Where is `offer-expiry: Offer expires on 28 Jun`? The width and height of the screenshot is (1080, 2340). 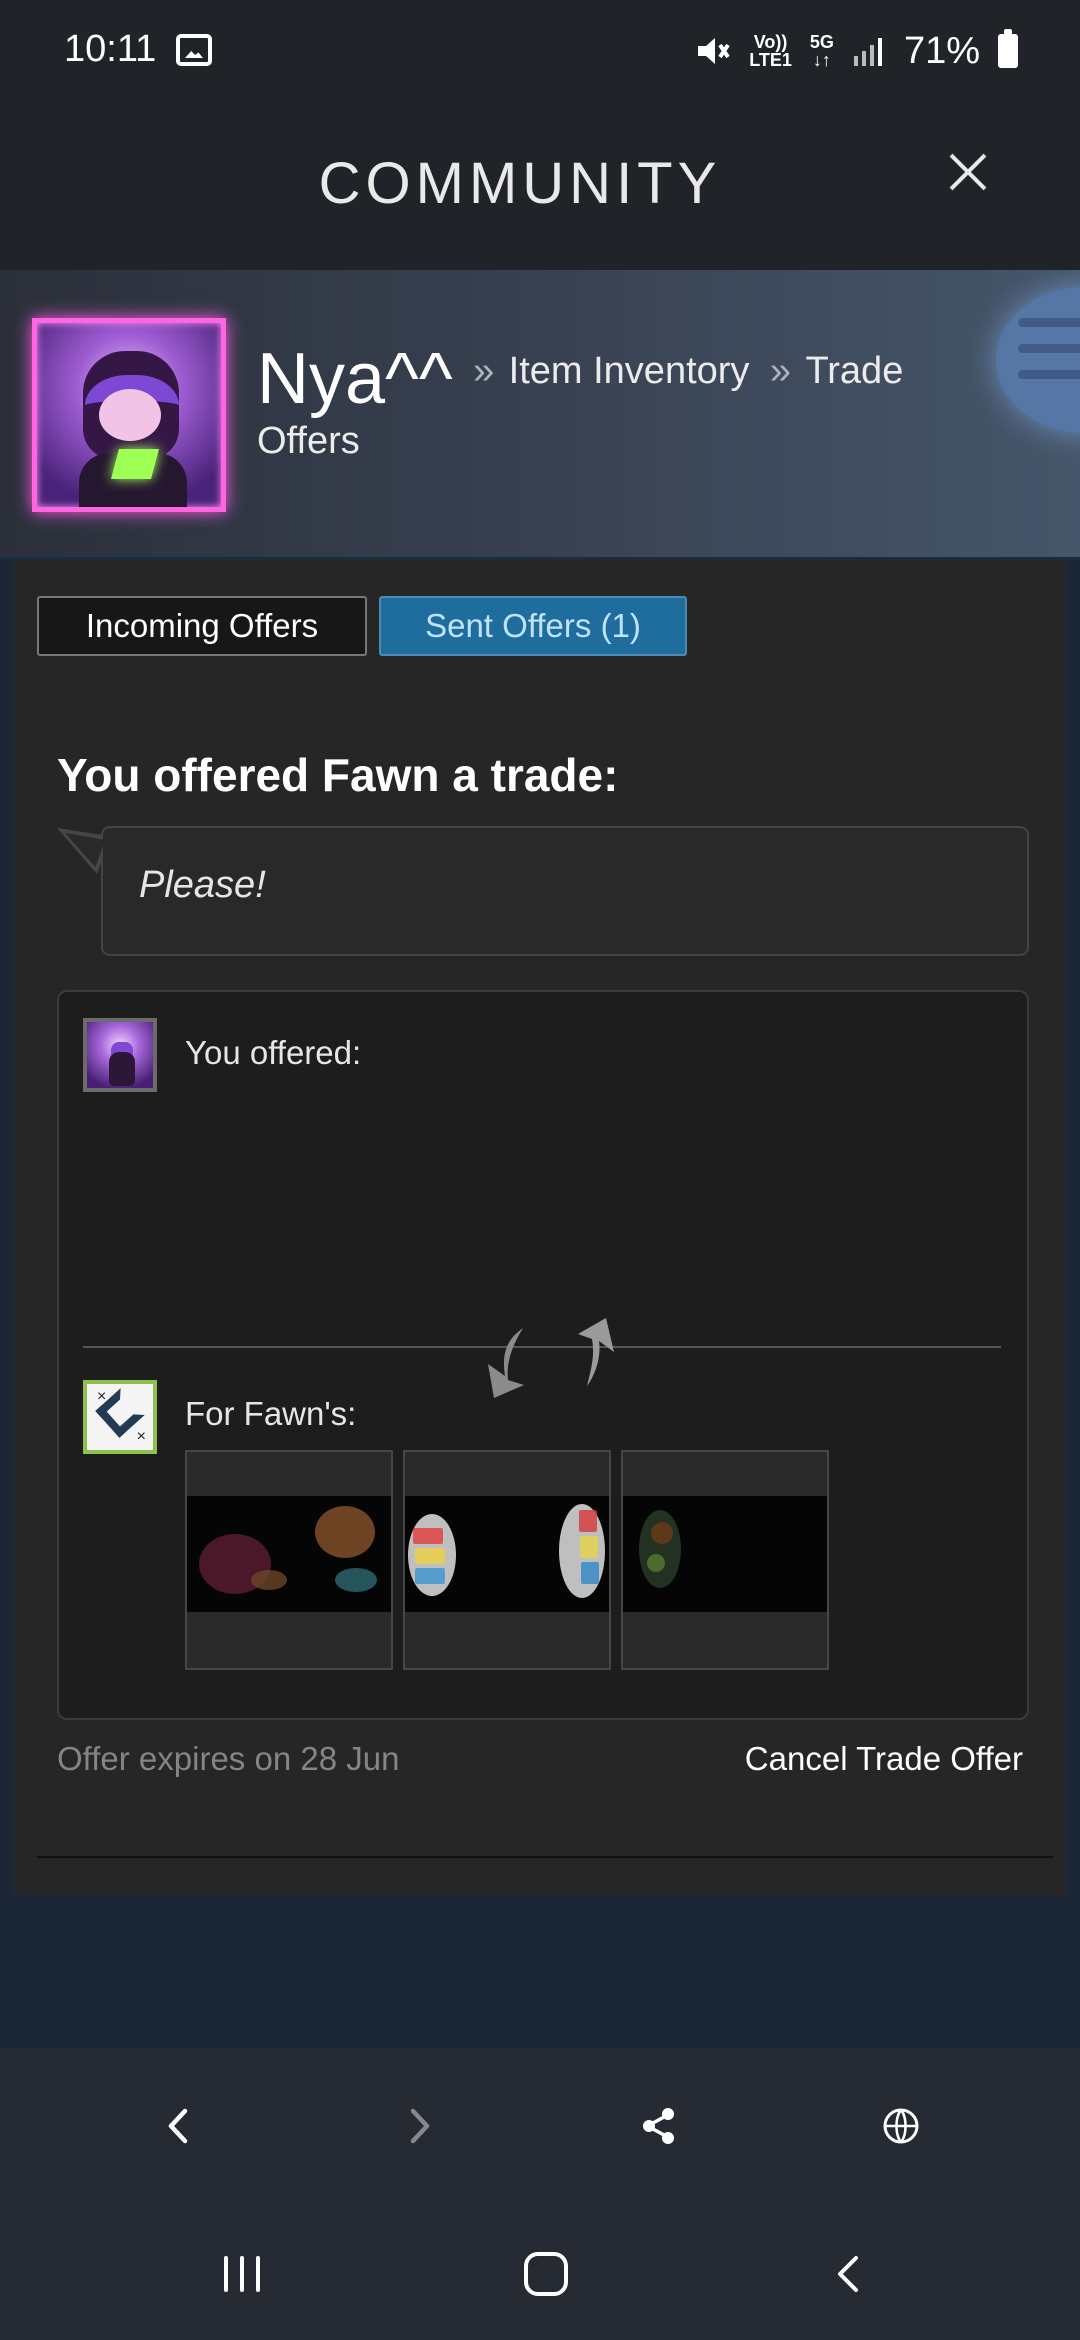 offer-expiry: Offer expires on 28 Jun is located at coordinates (228, 1758).